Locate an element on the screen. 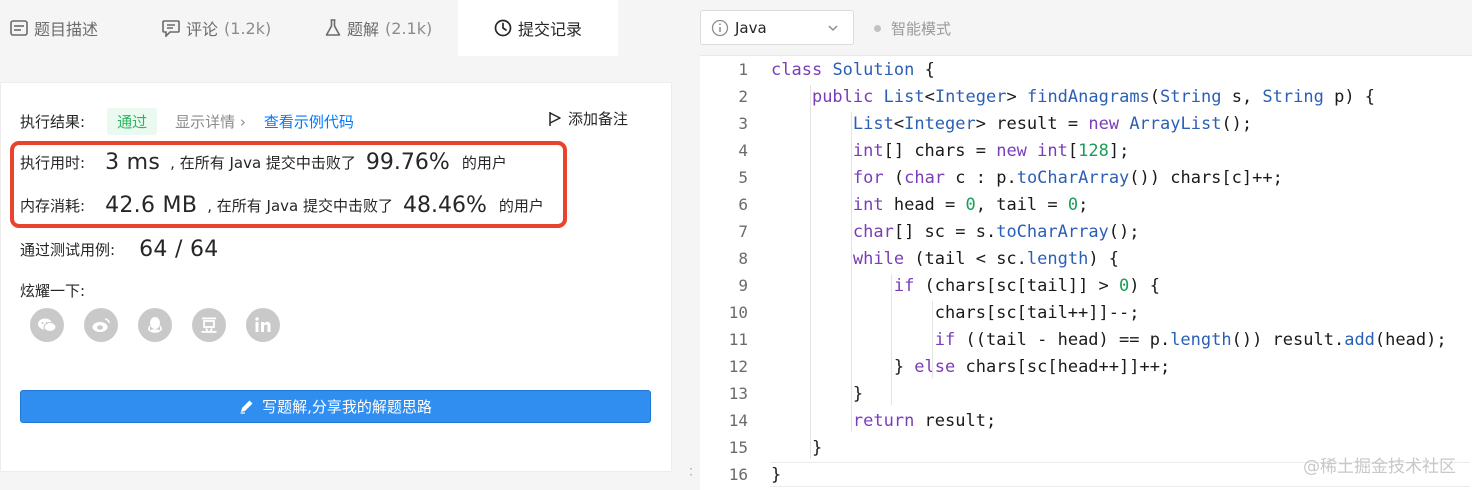 The height and width of the screenshot is (490, 1472). line-number: 2 is located at coordinates (743, 96).